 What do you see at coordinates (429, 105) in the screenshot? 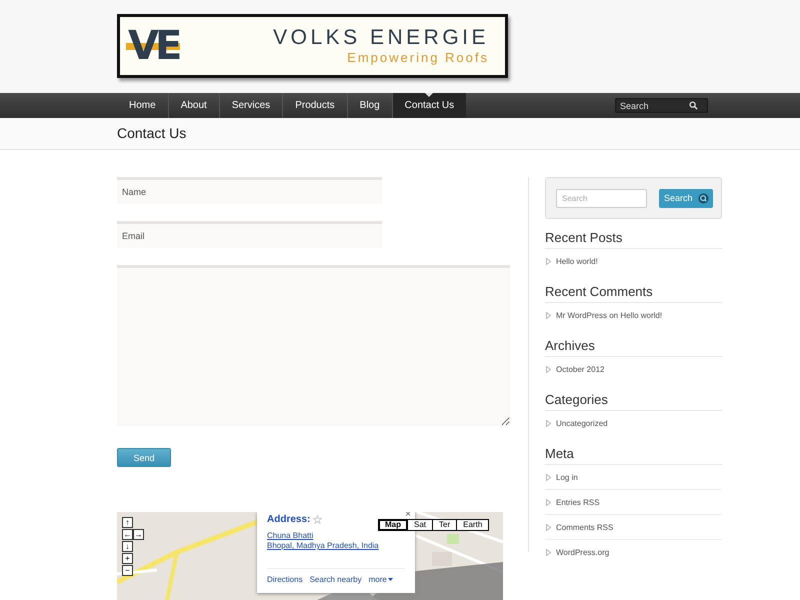
I see `nav-link: Contact Us` at bounding box center [429, 105].